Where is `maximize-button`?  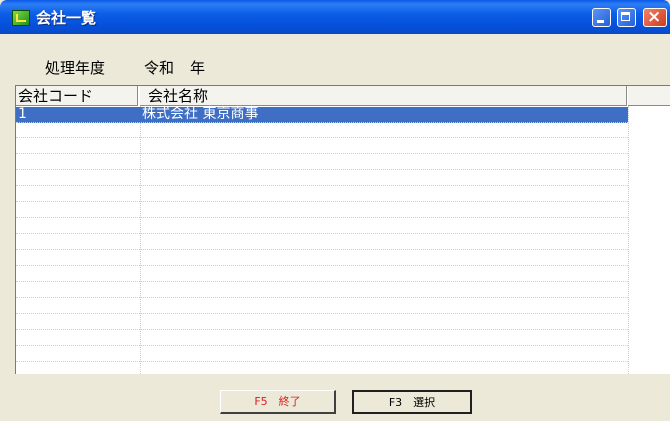 maximize-button is located at coordinates (626, 17).